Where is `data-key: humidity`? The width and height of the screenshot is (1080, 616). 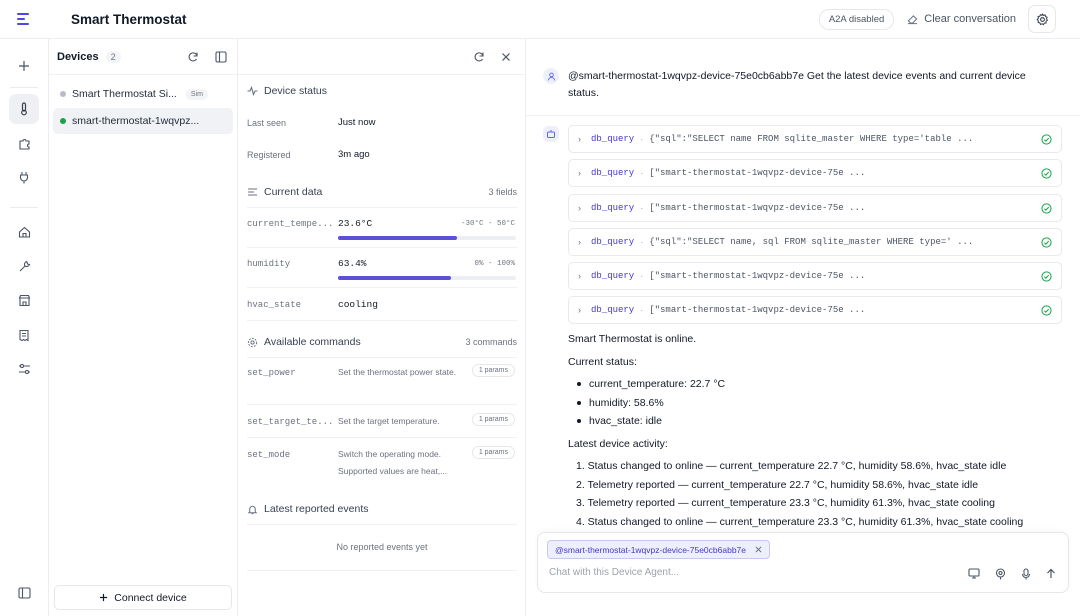 data-key: humidity is located at coordinates (269, 264).